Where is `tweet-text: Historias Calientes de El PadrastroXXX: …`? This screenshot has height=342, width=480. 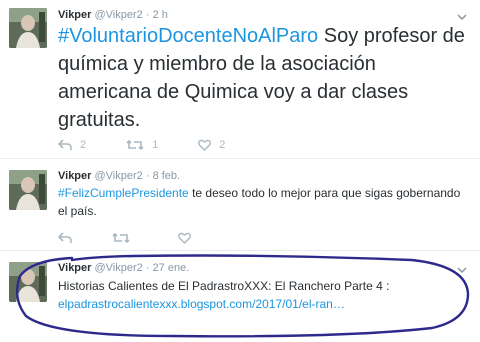 tweet-text: Historias Calientes de El PadrastroXXX: … is located at coordinates (264, 295).